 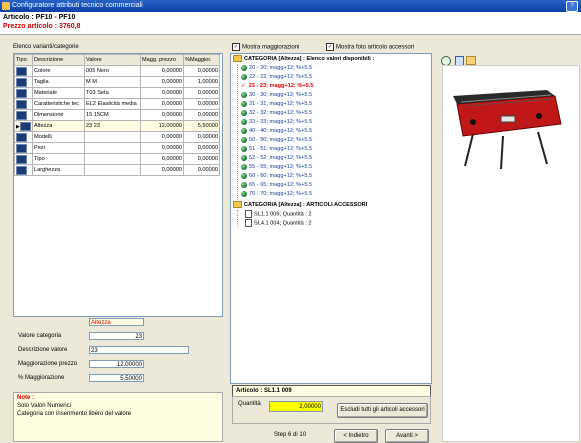 I want to click on tree-value-item: 51 - 51; magg+12; %+5.5, so click(x=276, y=149).